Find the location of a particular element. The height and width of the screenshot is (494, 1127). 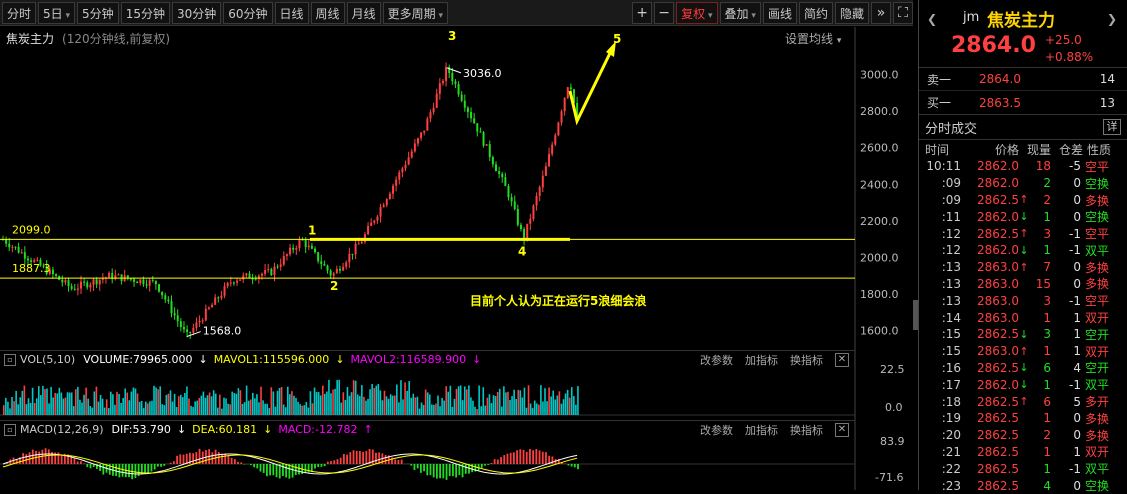

tick-type: 多换 is located at coordinates (1101, 267).